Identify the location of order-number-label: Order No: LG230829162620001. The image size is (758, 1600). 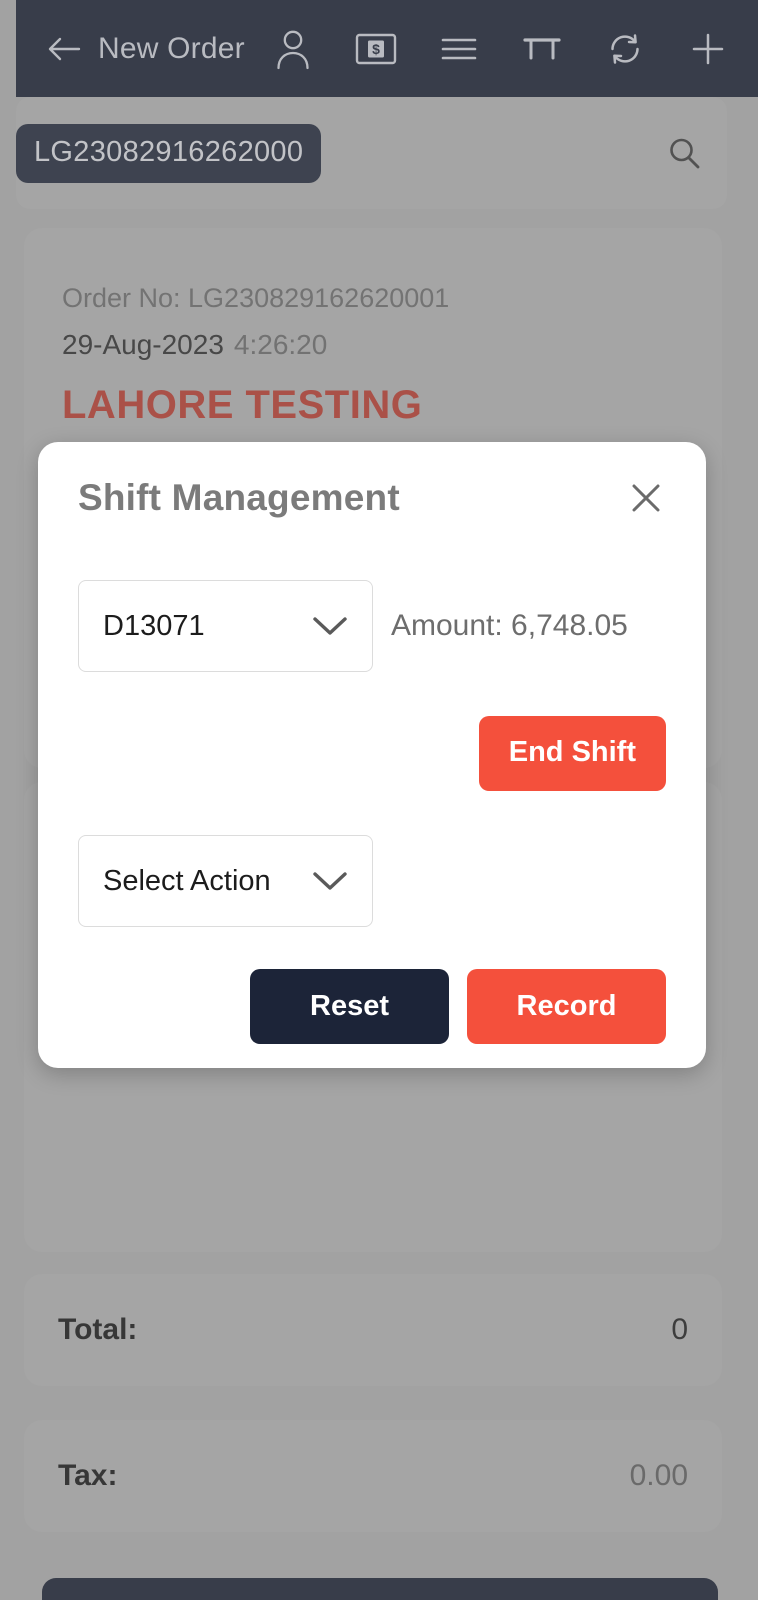
(256, 298).